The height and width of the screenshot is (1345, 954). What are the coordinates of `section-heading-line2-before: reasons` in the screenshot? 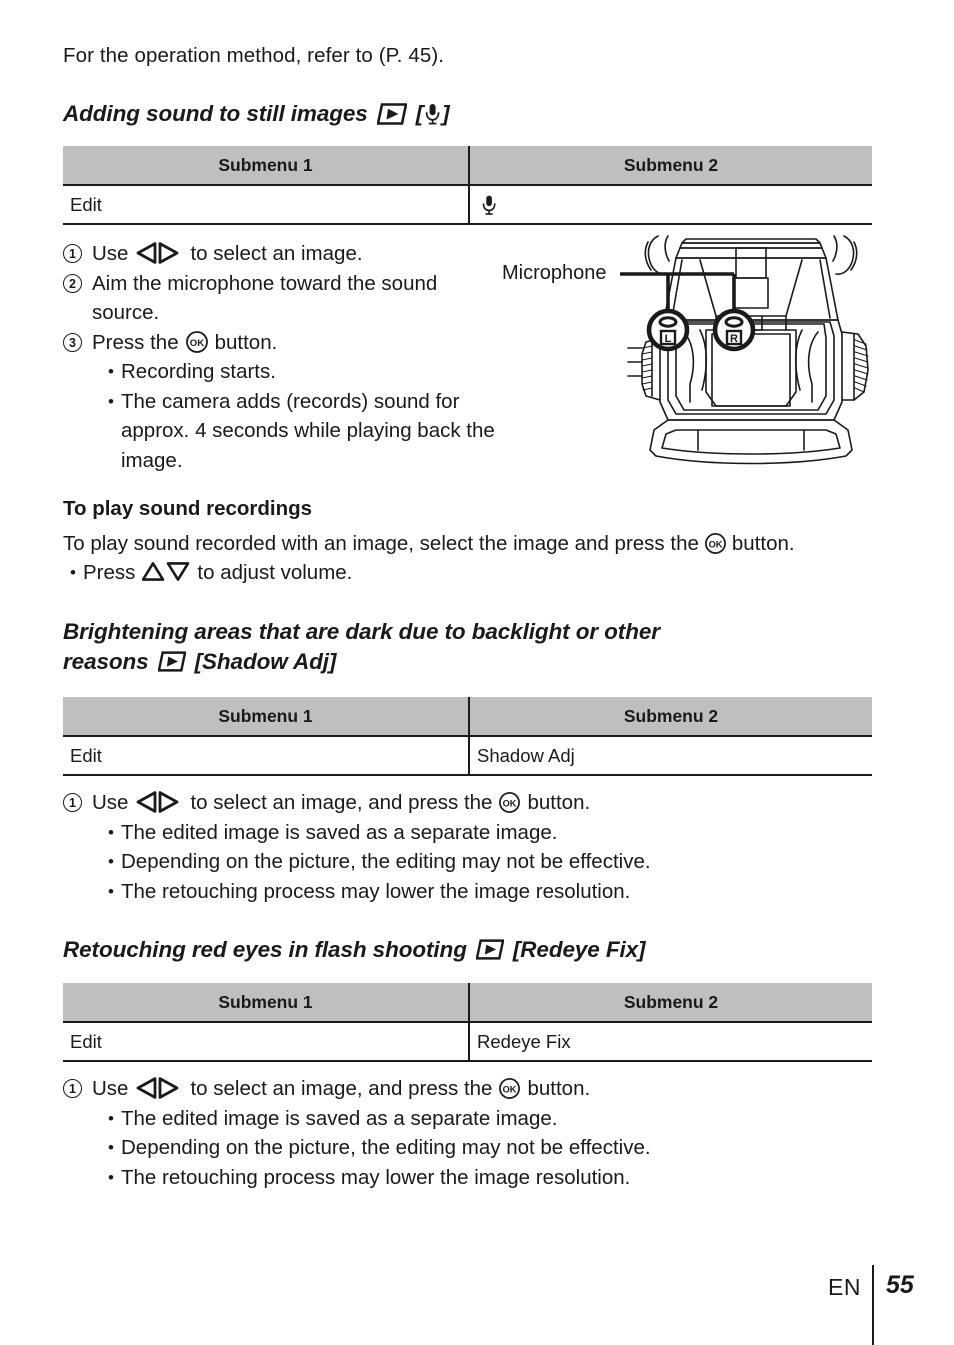 It's located at (106, 661).